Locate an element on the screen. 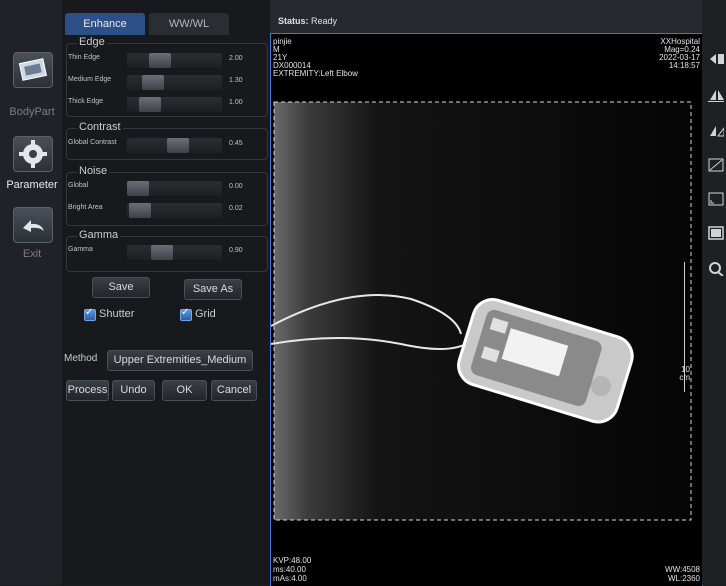  contrast-group: Contrast Global Contrast 0.45 is located at coordinates (167, 140).